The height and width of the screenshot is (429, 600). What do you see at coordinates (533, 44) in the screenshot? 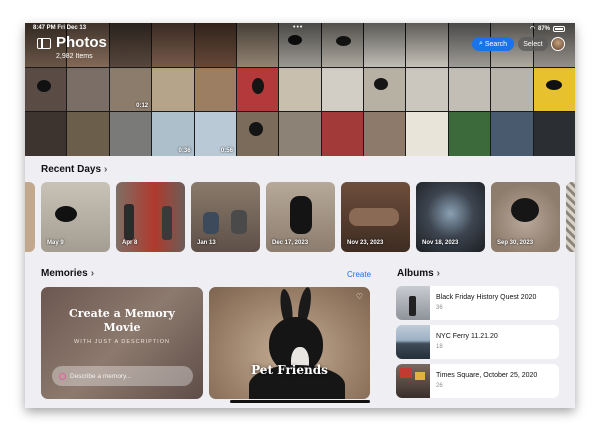
I see `select-button: Select` at bounding box center [533, 44].